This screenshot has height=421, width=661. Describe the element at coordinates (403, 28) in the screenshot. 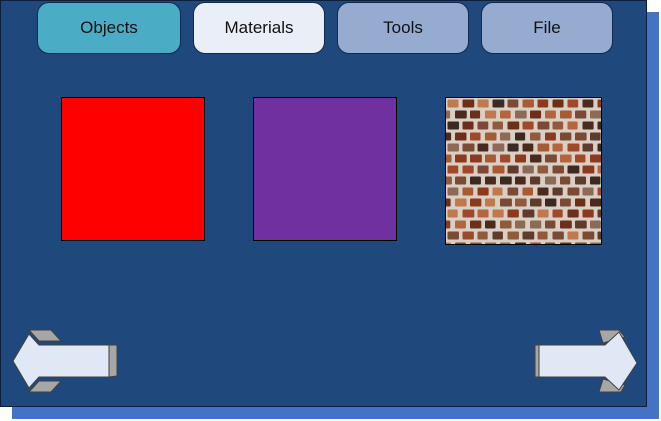

I see `tab-tools: Tools` at that location.